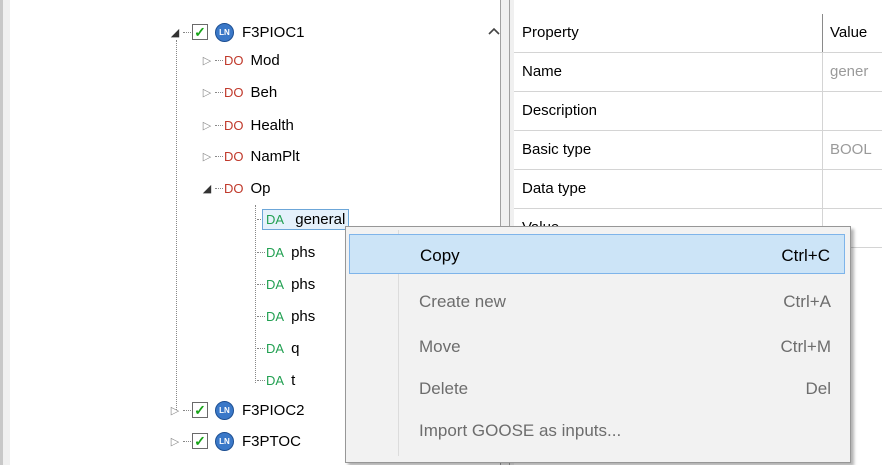  I want to click on property-name: Data type, so click(554, 188).